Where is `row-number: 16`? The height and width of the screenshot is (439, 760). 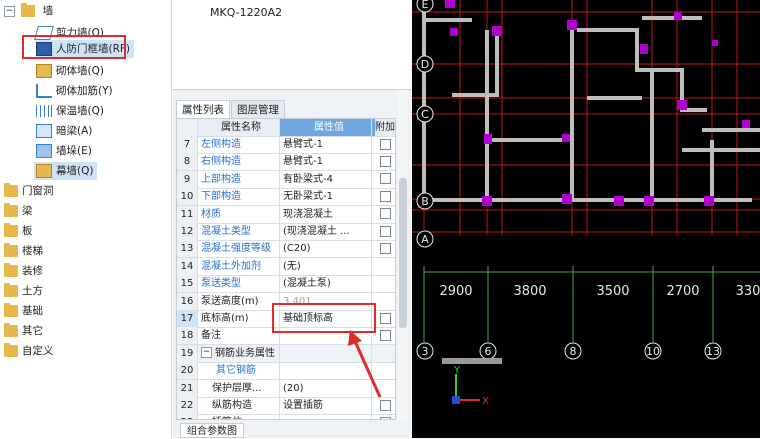 row-number: 16 is located at coordinates (187, 301).